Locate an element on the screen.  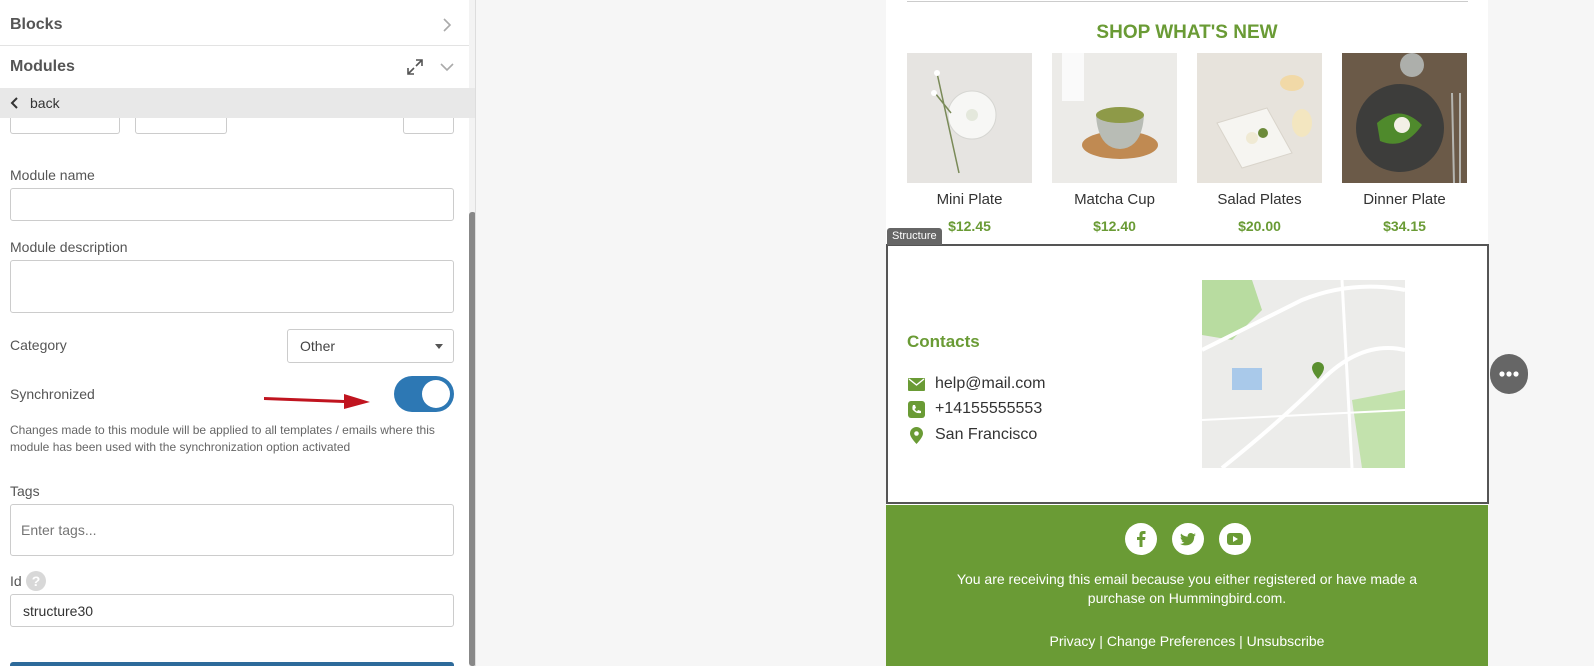
scrollbar-thumb is located at coordinates (472, 439).